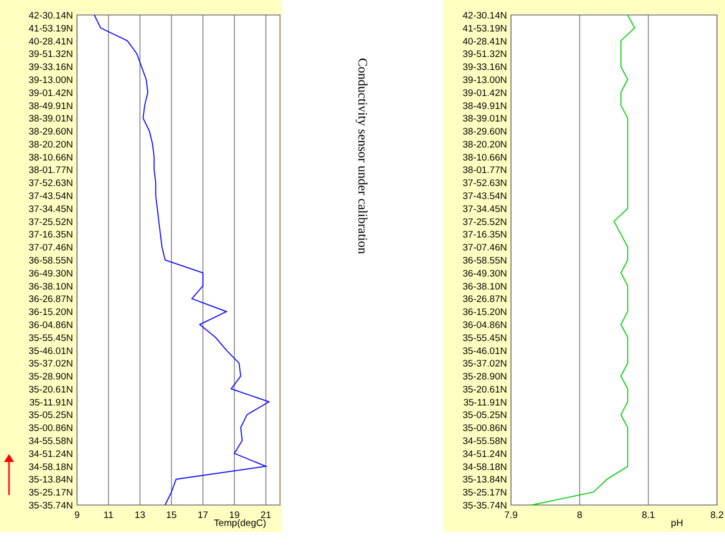  What do you see at coordinates (717, 515) in the screenshot?
I see `tick-label: 8.2` at bounding box center [717, 515].